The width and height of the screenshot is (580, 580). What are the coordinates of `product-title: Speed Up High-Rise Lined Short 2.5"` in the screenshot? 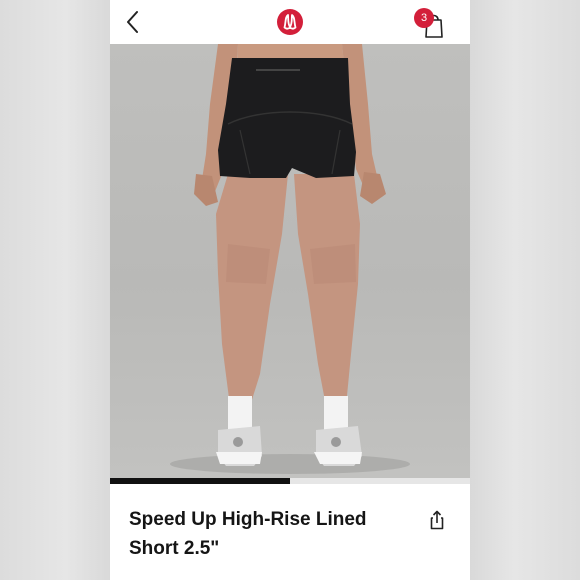 It's located at (259, 534).